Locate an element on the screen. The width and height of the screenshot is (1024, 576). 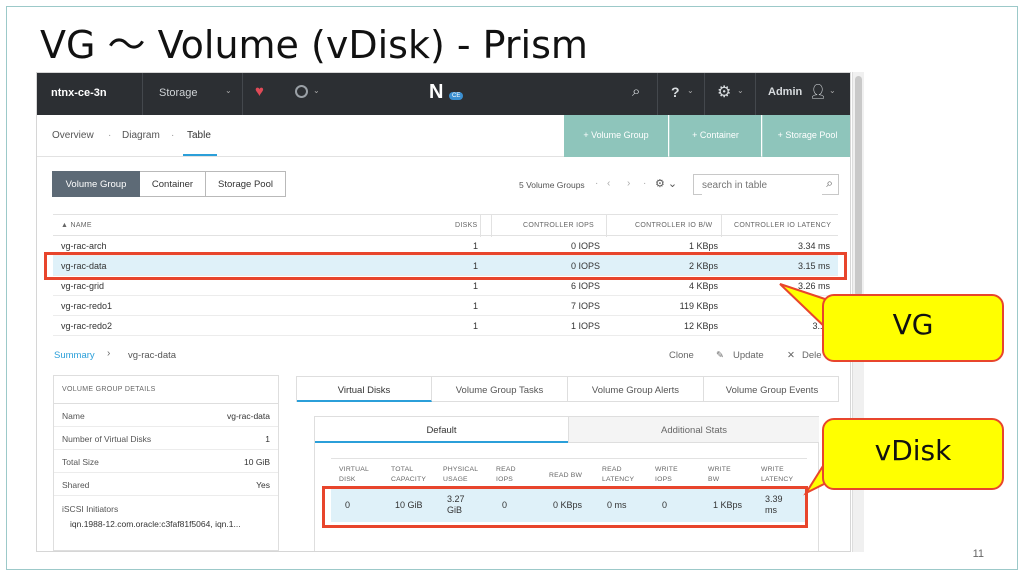
vg-name: vg-rac-redo2 is located at coordinates (86, 326).